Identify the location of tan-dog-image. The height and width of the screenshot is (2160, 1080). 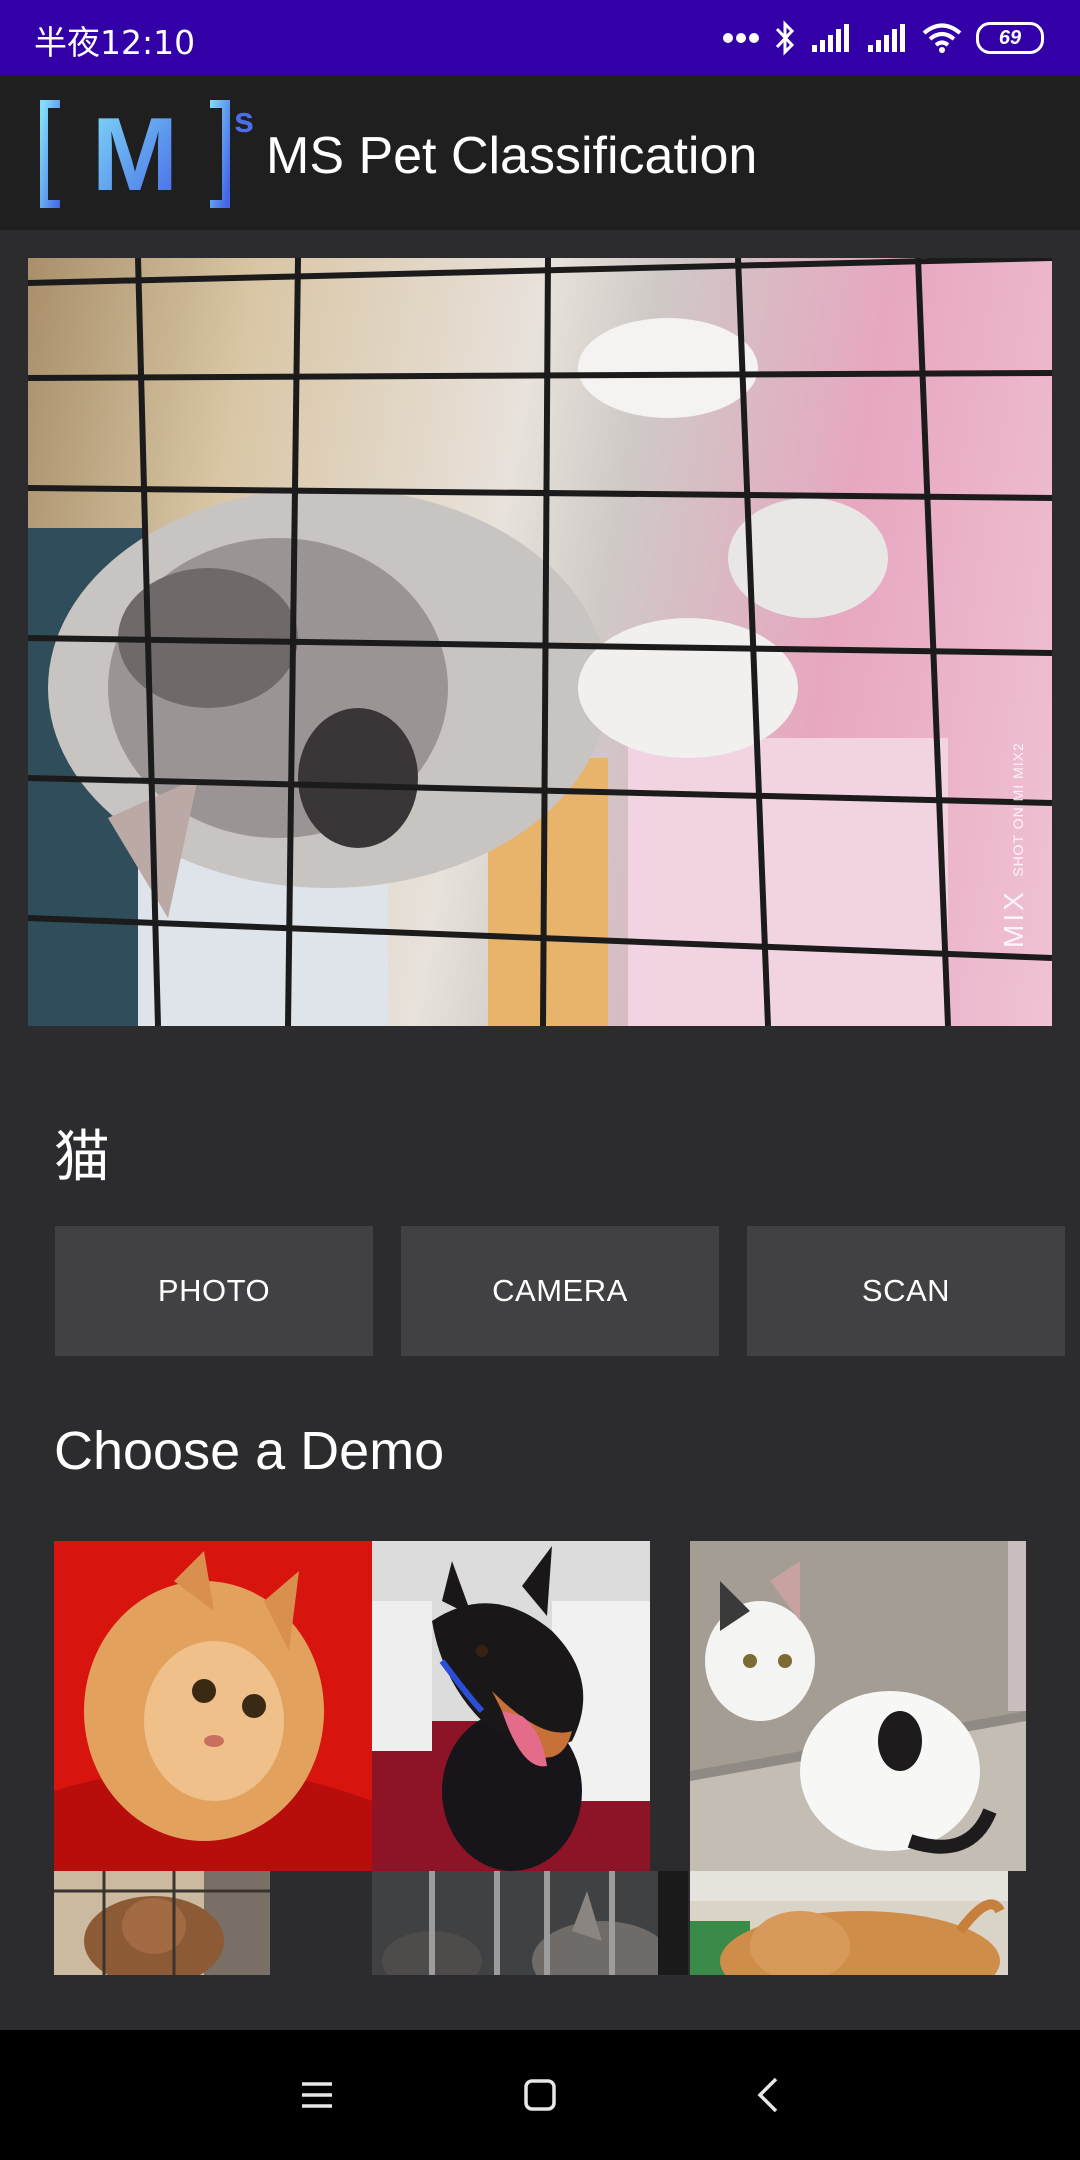
(849, 1923).